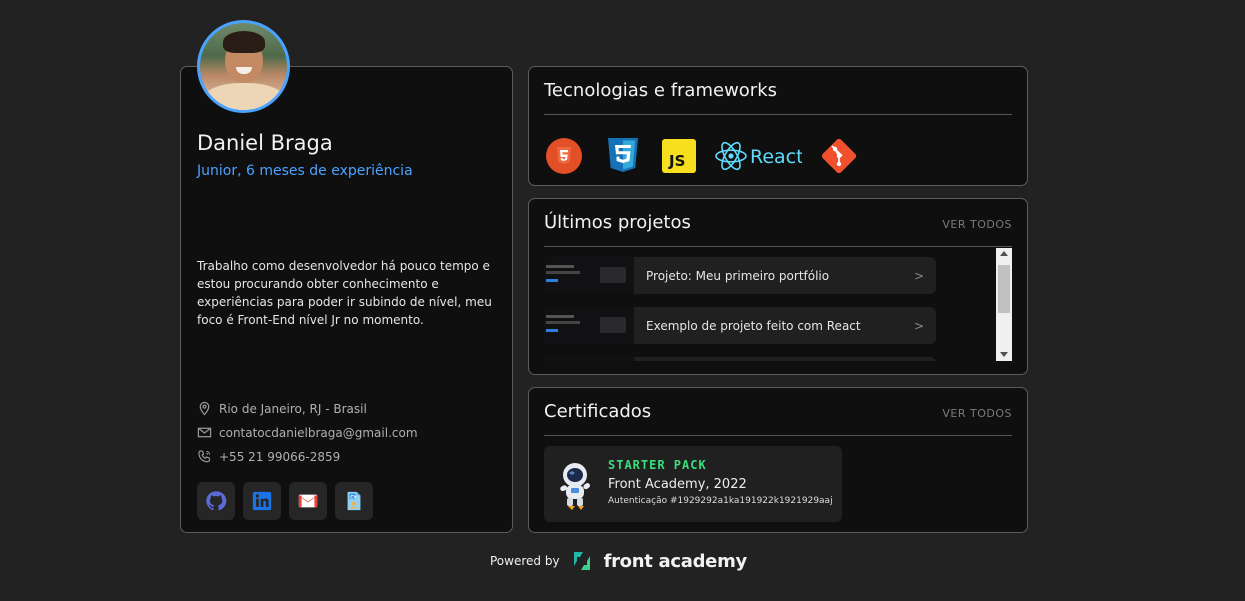 The height and width of the screenshot is (601, 1245). Describe the element at coordinates (778, 114) in the screenshot. I see `techs-divider` at that location.